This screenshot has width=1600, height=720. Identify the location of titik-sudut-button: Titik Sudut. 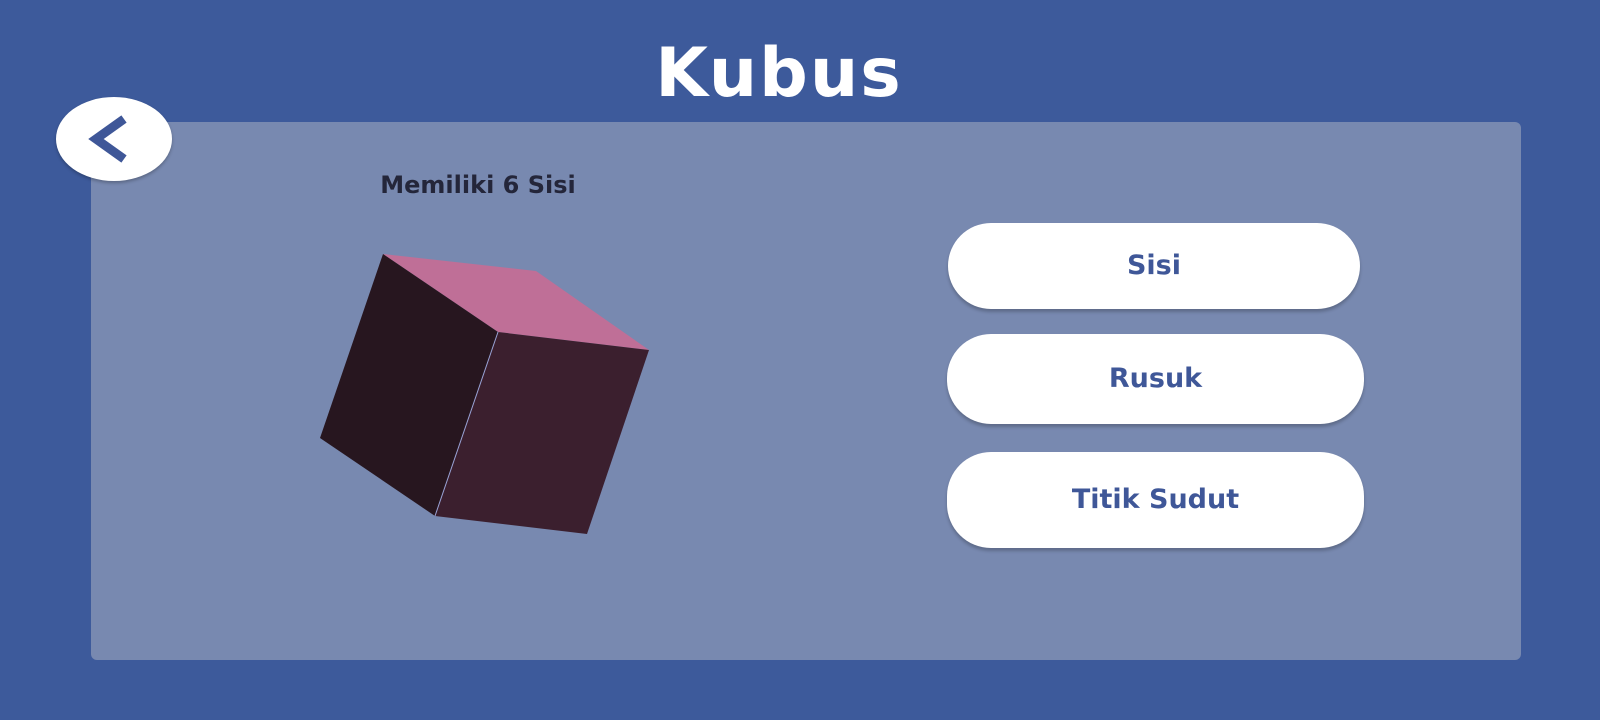
(1155, 500).